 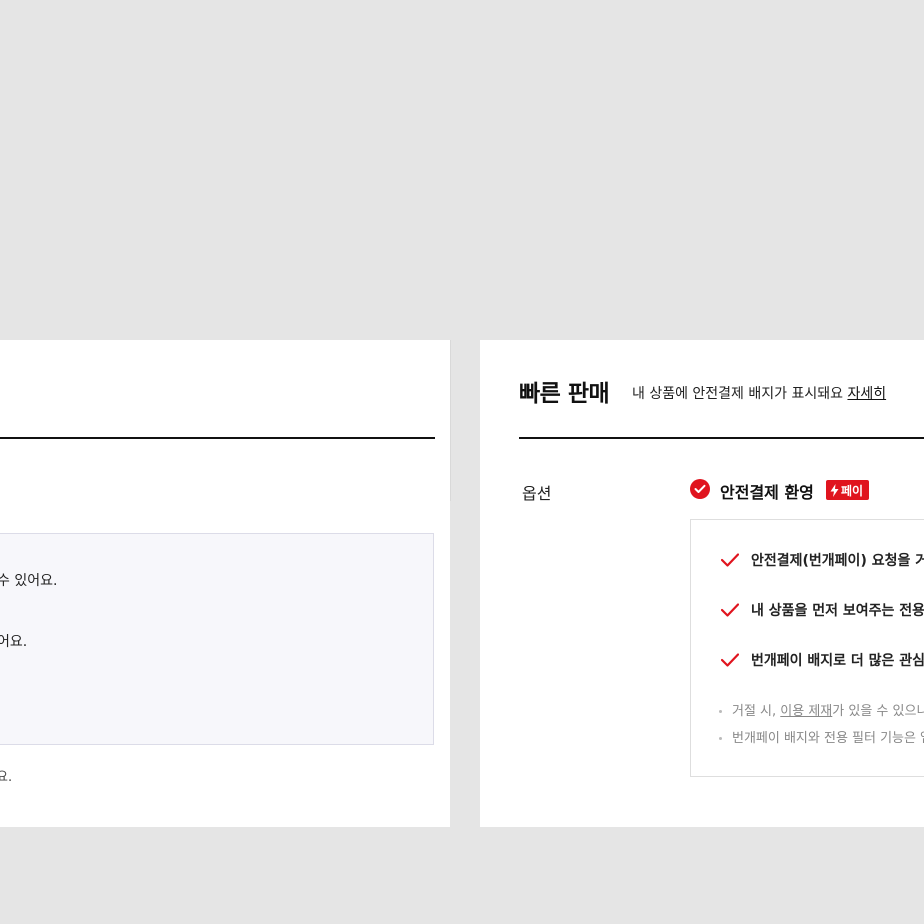 I want to click on note-text: 가 있을 수 있으니, so click(x=878, y=711).